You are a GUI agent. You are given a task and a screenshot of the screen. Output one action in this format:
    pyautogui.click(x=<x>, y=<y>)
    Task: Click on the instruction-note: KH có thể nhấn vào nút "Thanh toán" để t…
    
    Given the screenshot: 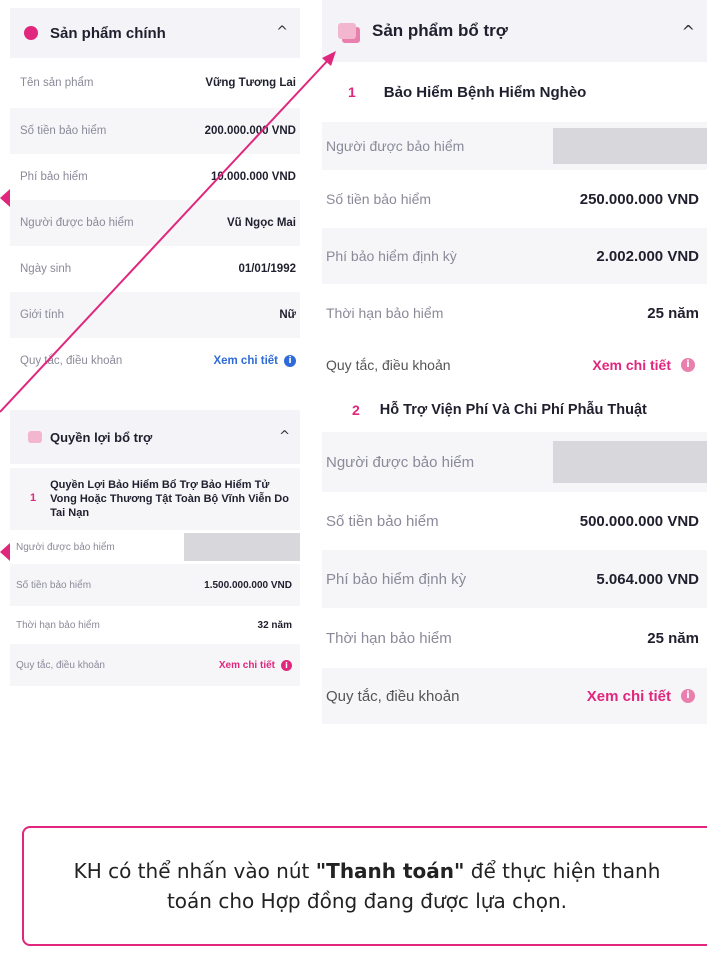 What is the action you would take?
    pyautogui.click(x=364, y=886)
    